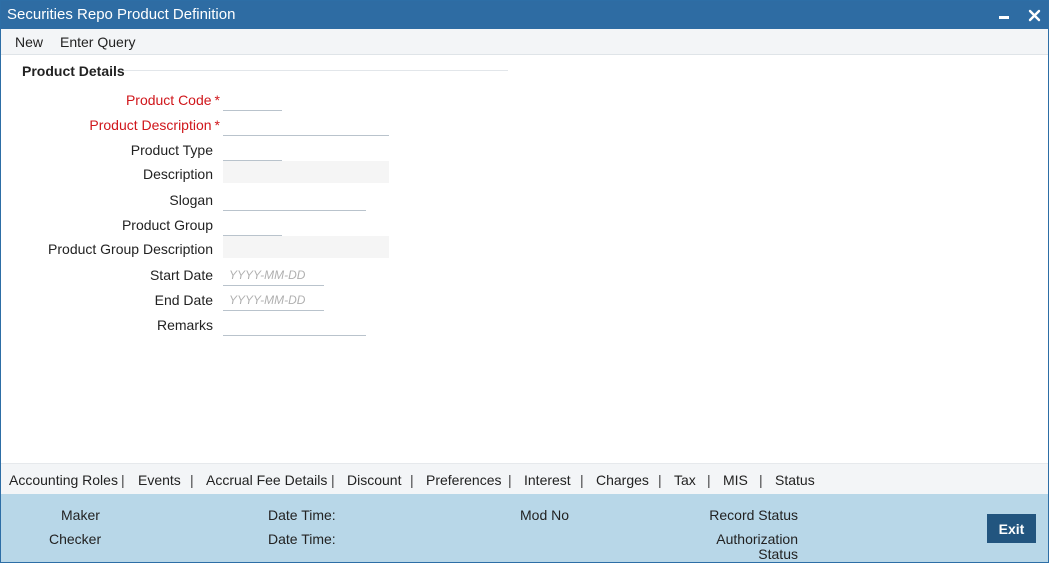  Describe the element at coordinates (63, 480) in the screenshot. I see `tab-accounting-roles: Accounting Roles` at that location.